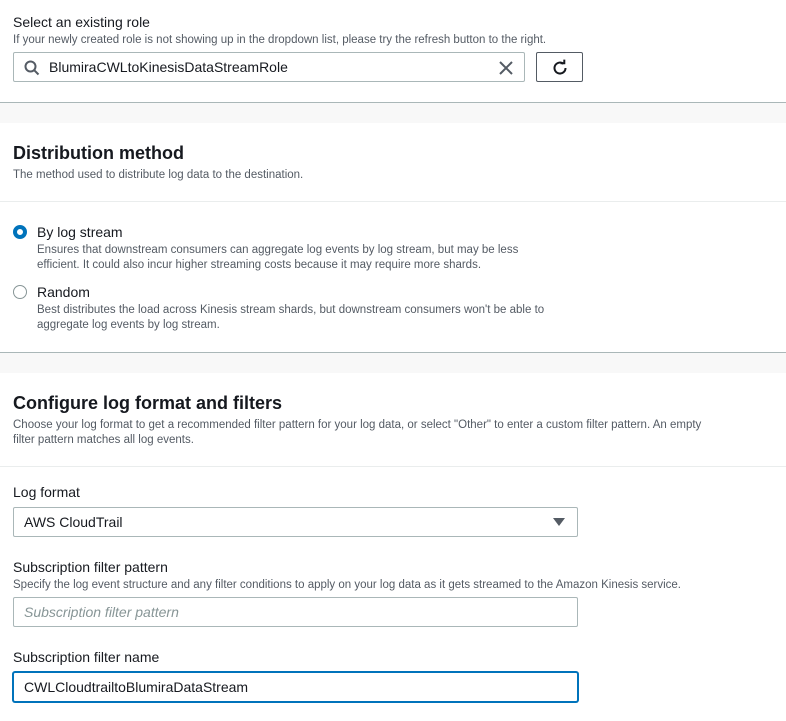  Describe the element at coordinates (168, 67) in the screenshot. I see `role-value: BlumiraCWLtoKinesisDataStreamRole` at that location.